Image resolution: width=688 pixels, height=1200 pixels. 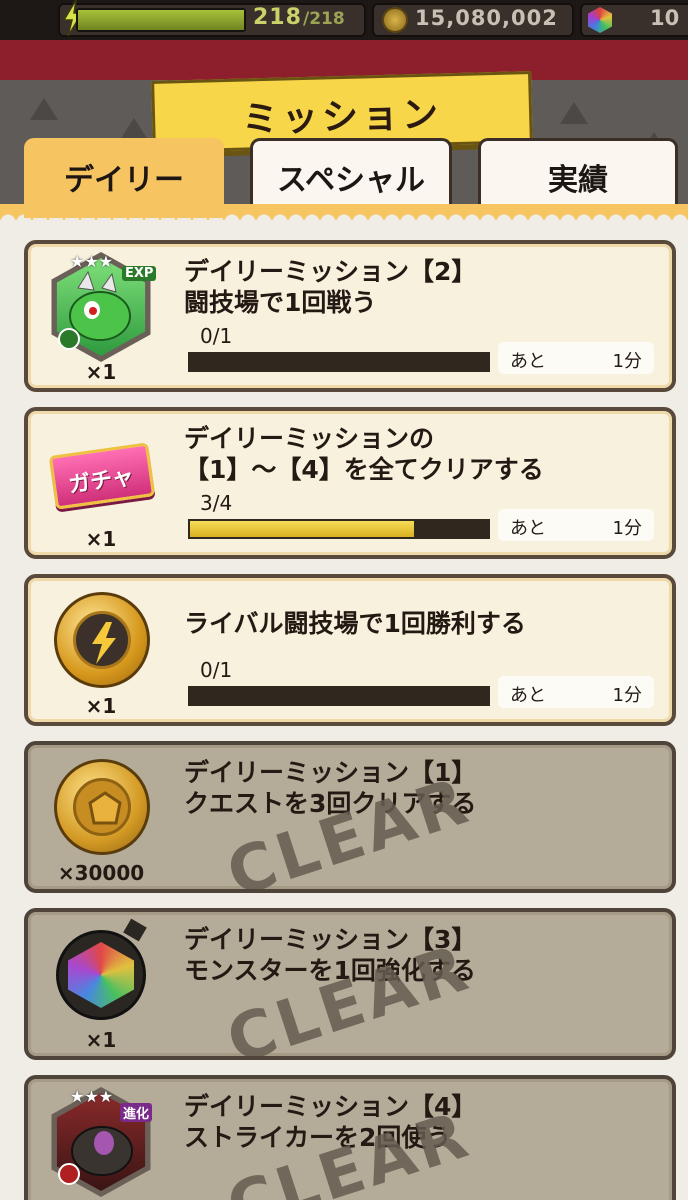 I want to click on gacha-ticket-icon: ガチャ, so click(x=101, y=474).